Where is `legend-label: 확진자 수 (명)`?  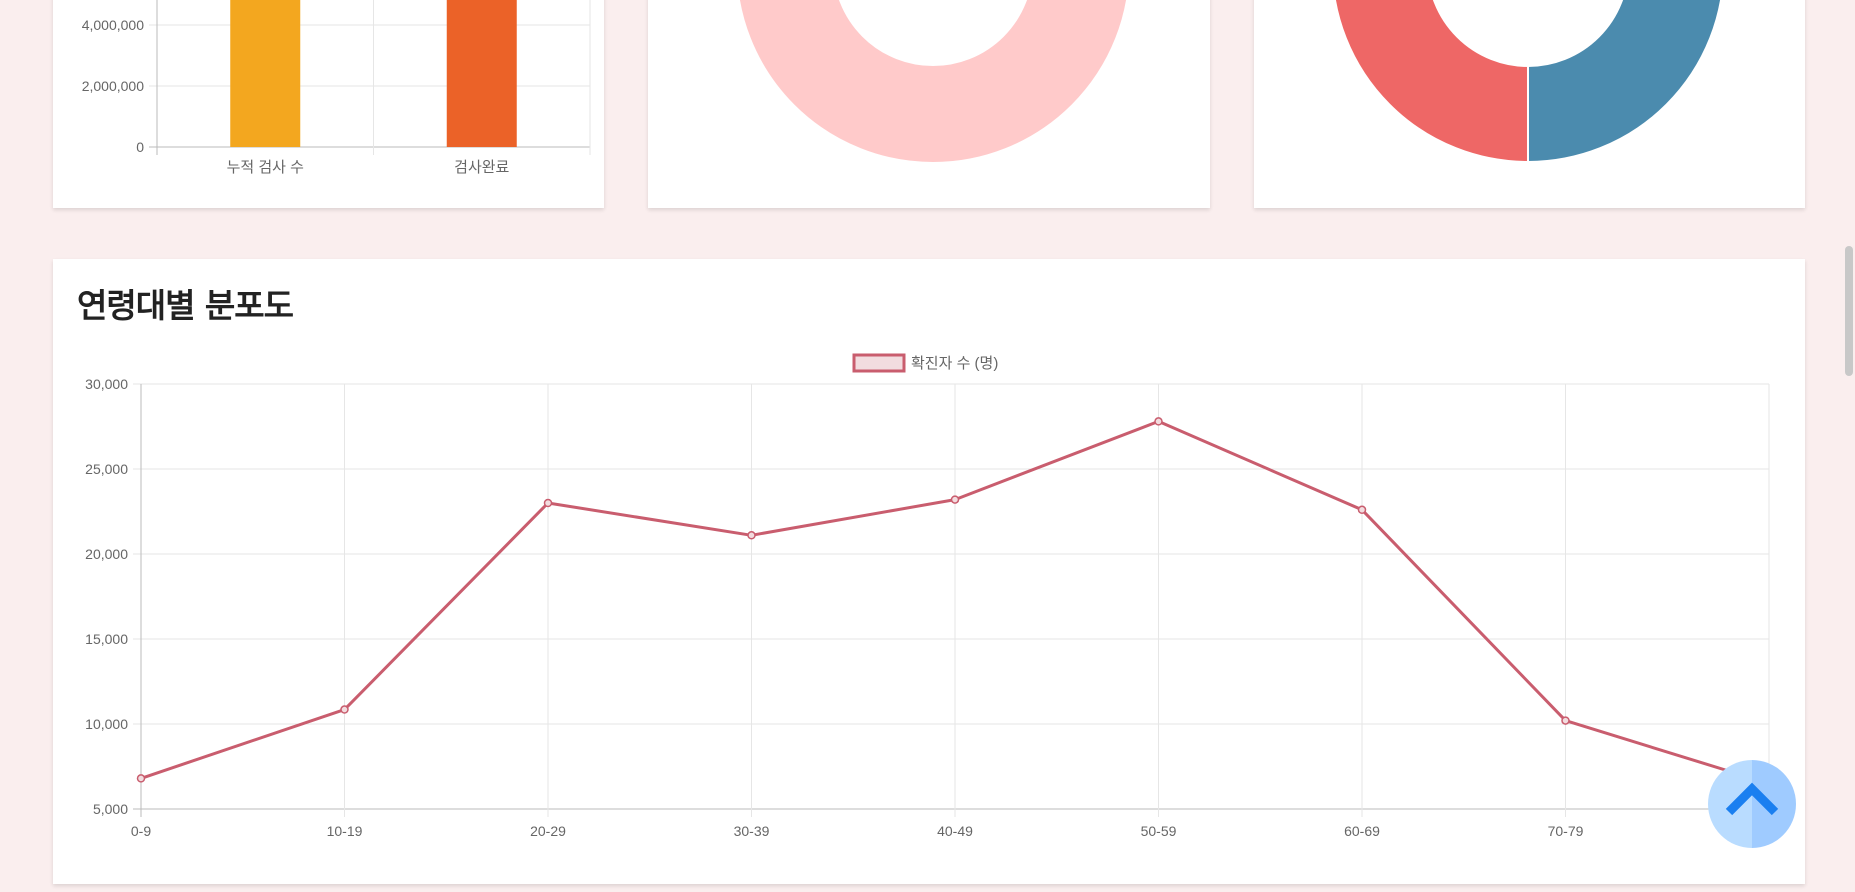
legend-label: 확진자 수 (명) is located at coordinates (954, 363).